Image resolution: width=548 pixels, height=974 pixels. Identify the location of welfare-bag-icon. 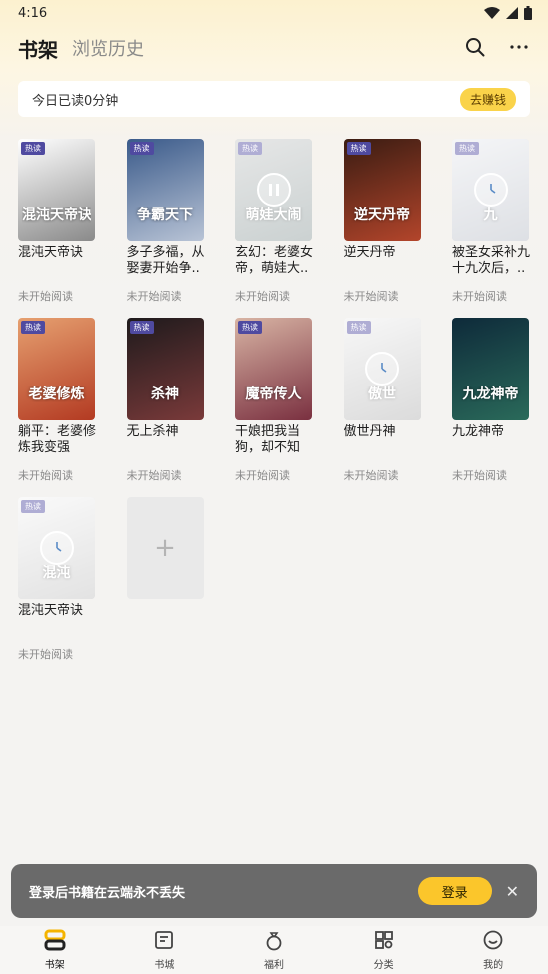
(274, 942).